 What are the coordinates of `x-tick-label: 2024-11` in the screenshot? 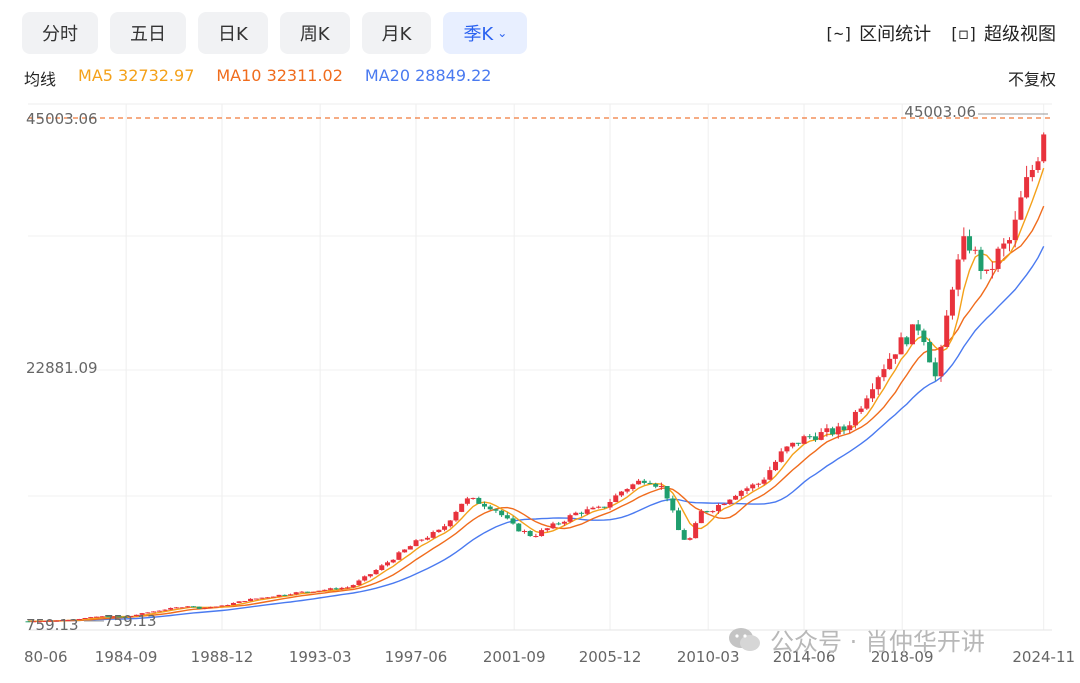 It's located at (1043, 657).